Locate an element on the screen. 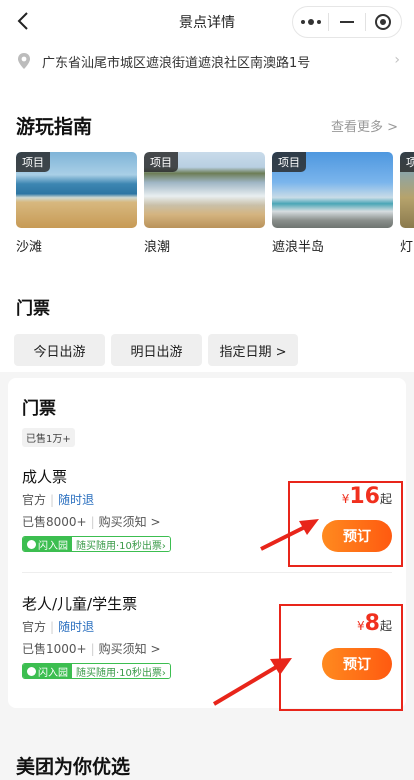  recommend-section-title: 美团为你优选 is located at coordinates (73, 767).